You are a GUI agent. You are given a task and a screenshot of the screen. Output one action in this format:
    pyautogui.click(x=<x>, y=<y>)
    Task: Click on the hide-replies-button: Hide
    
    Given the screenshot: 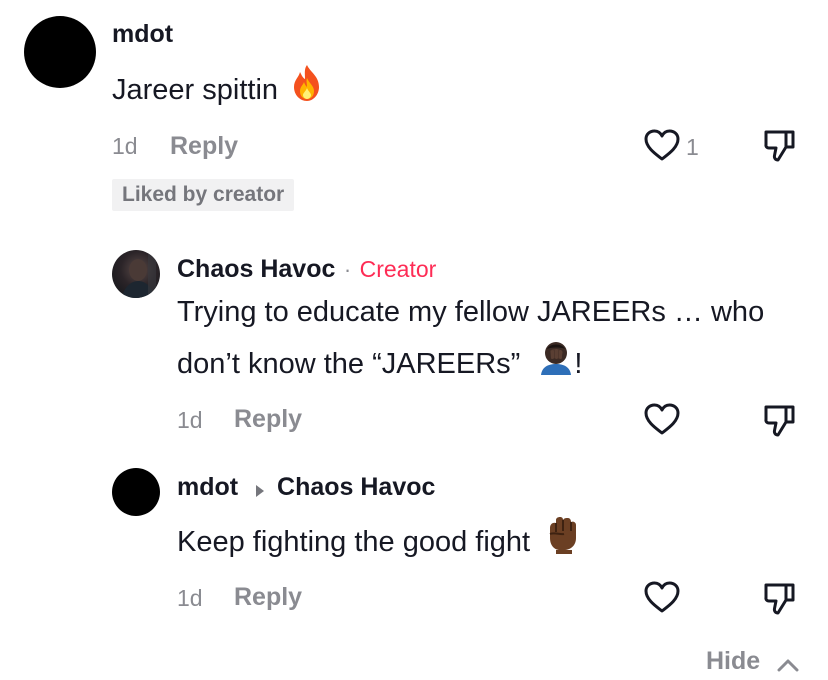 What is the action you would take?
    pyautogui.click(x=752, y=661)
    